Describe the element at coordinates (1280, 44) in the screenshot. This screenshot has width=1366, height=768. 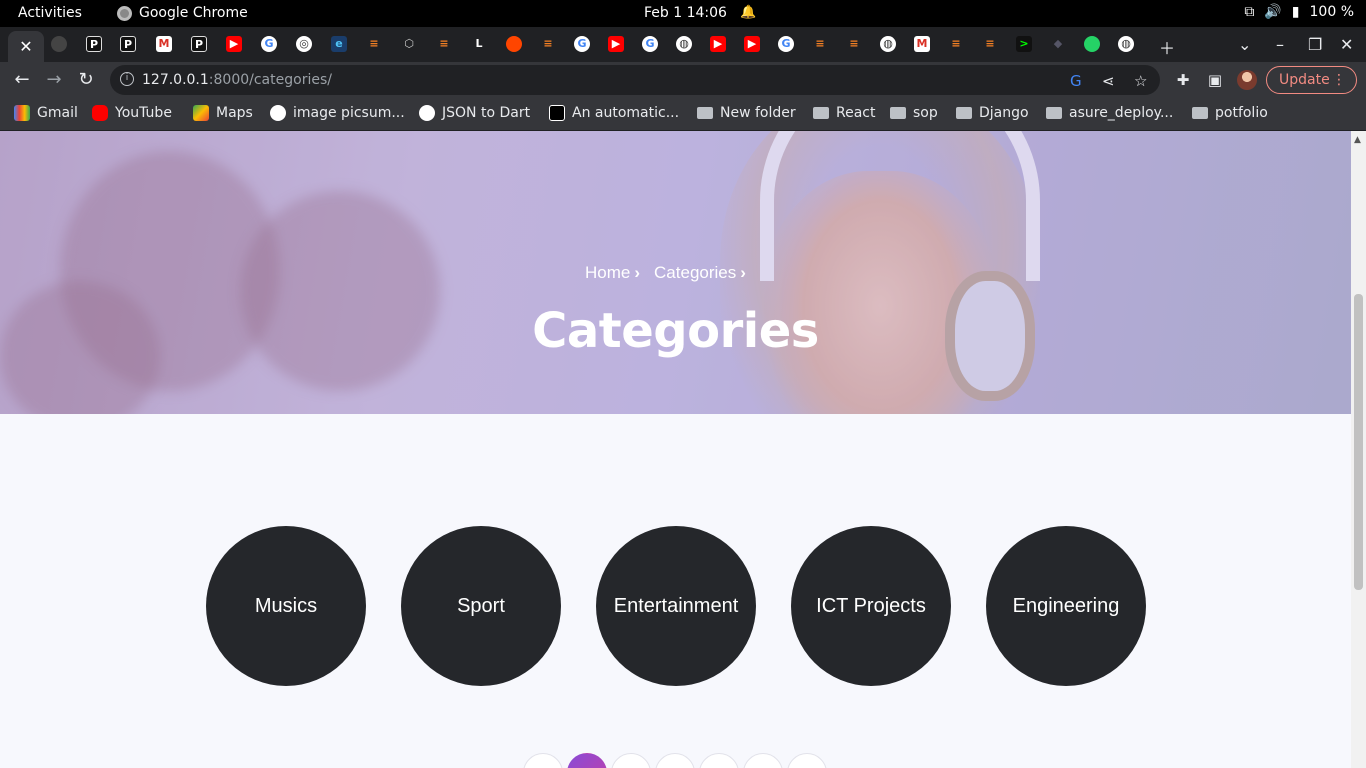
I see `minimize-icon: –` at that location.